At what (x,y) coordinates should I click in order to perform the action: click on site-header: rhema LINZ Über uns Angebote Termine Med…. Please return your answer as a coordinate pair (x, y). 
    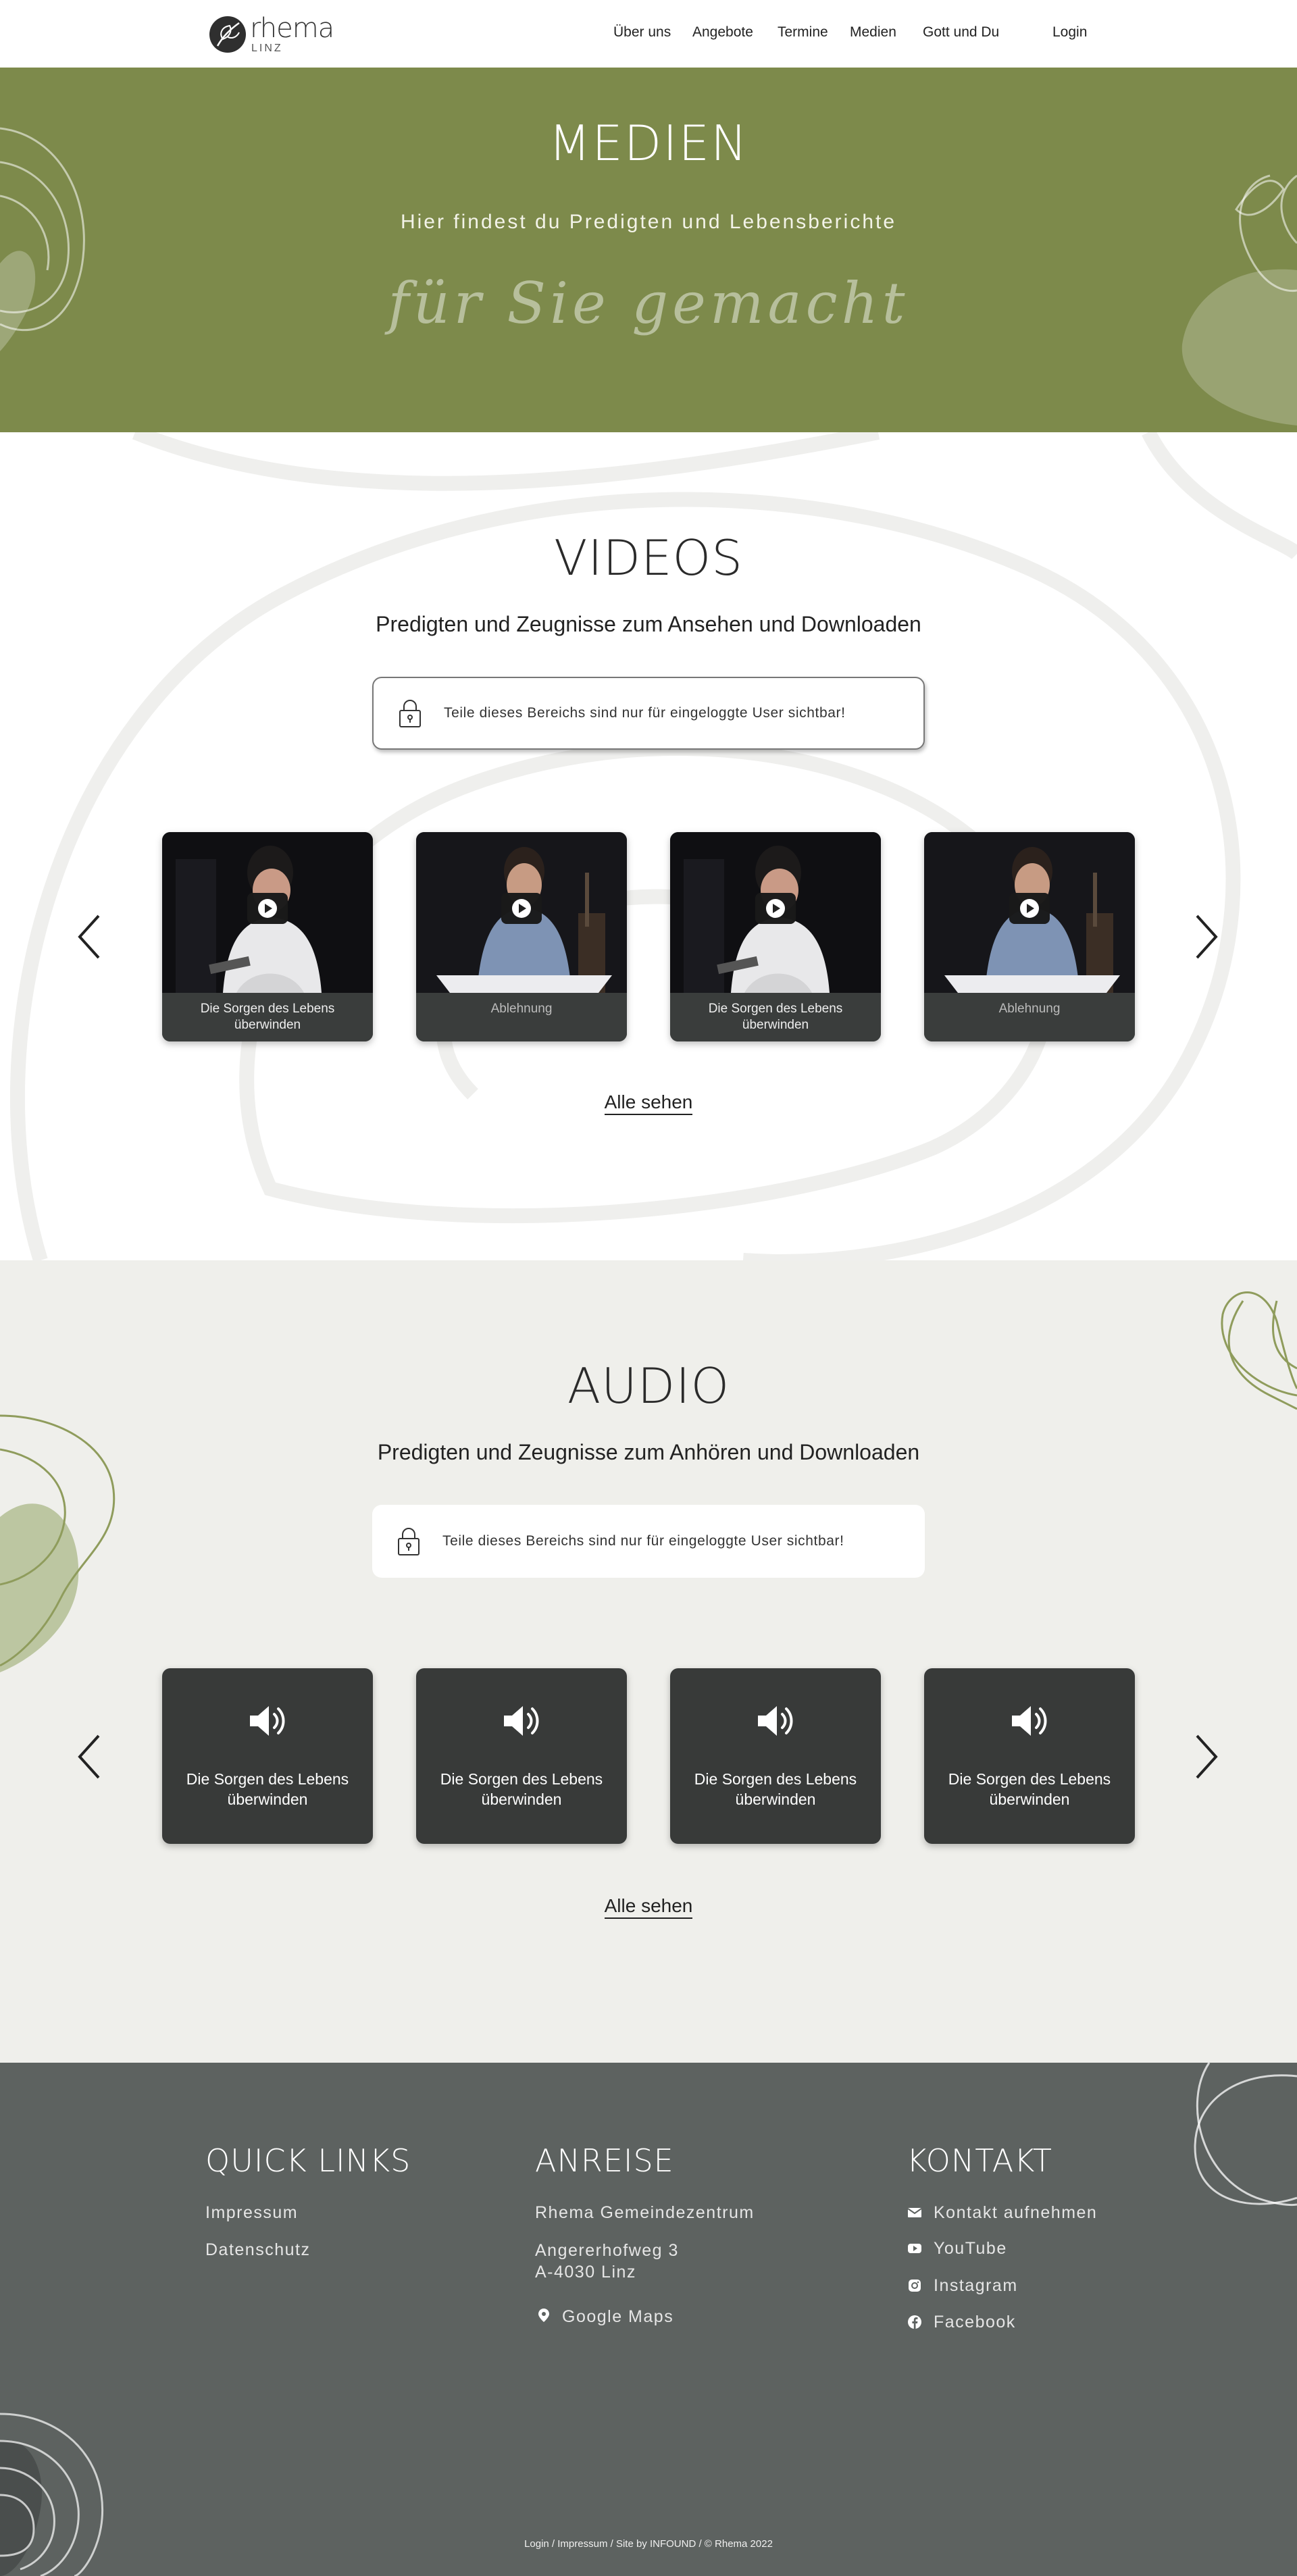
    Looking at the image, I should click on (648, 34).